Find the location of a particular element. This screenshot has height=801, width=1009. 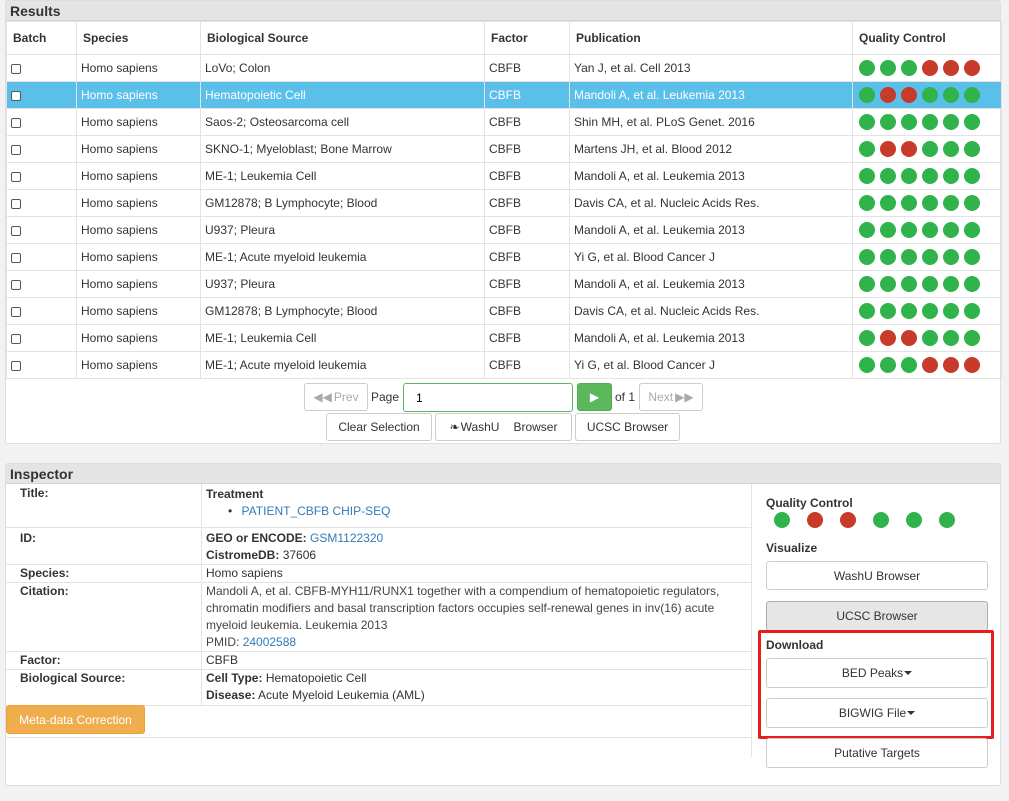

putative-targets-label: Putative Targets is located at coordinates (877, 753).